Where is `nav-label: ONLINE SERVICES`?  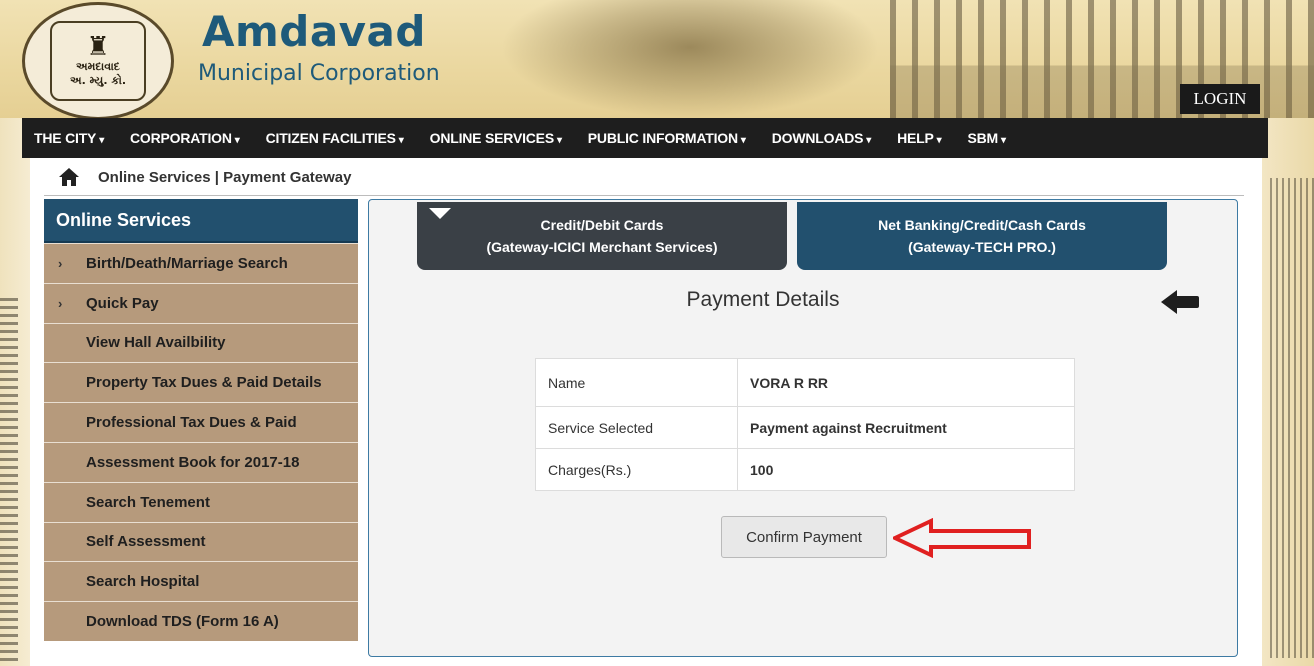 nav-label: ONLINE SERVICES is located at coordinates (492, 138).